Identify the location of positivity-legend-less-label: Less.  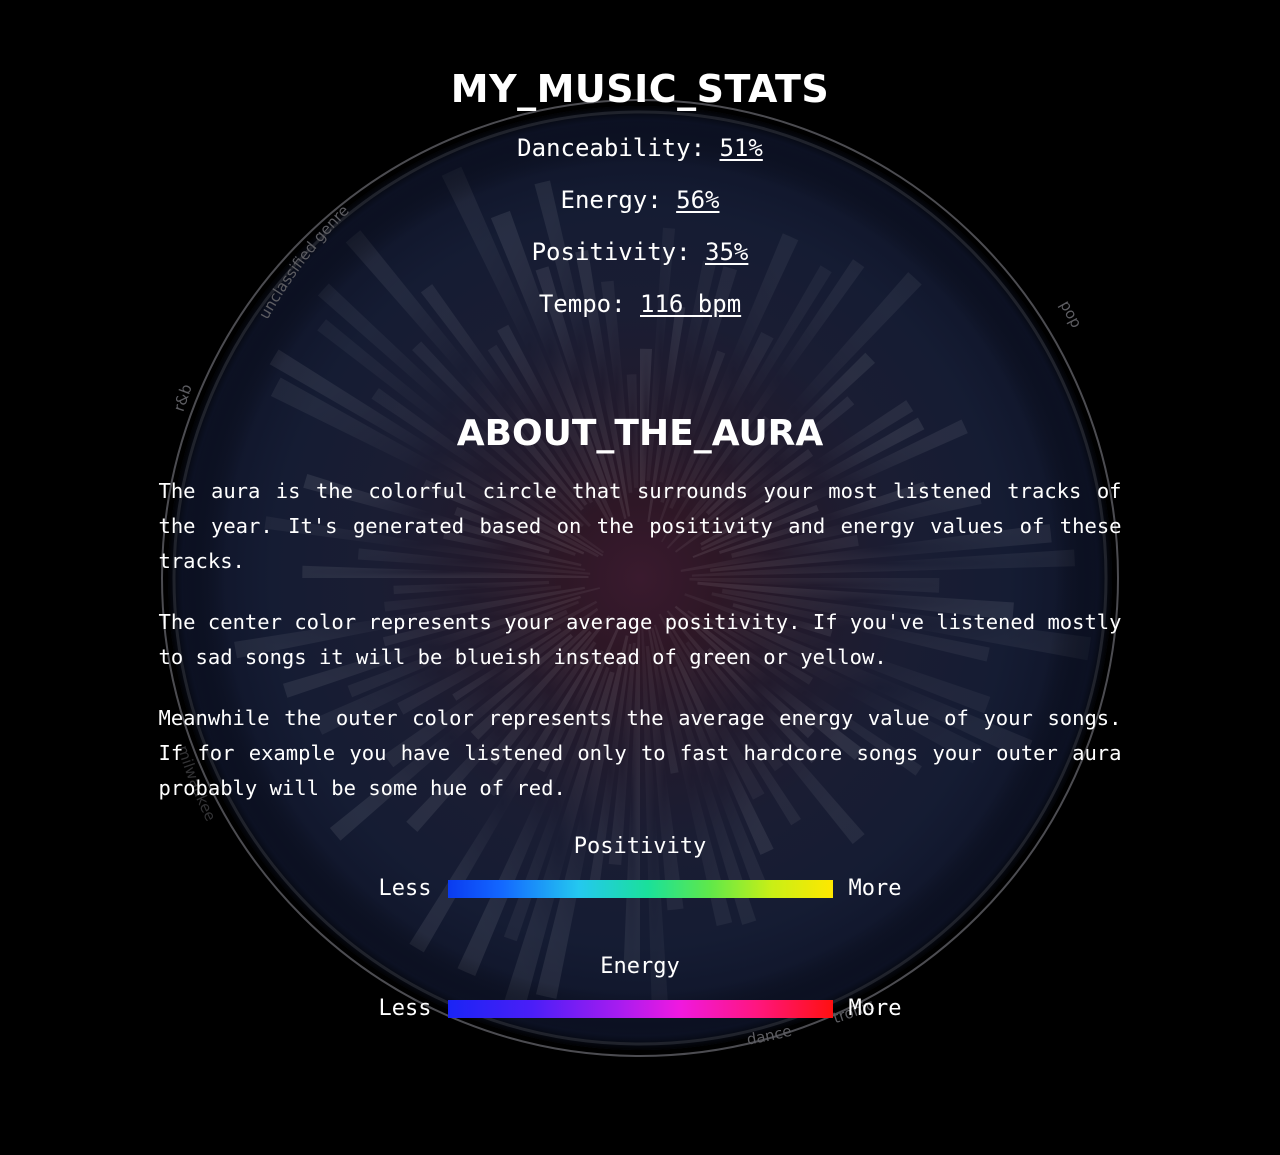
(405, 888).